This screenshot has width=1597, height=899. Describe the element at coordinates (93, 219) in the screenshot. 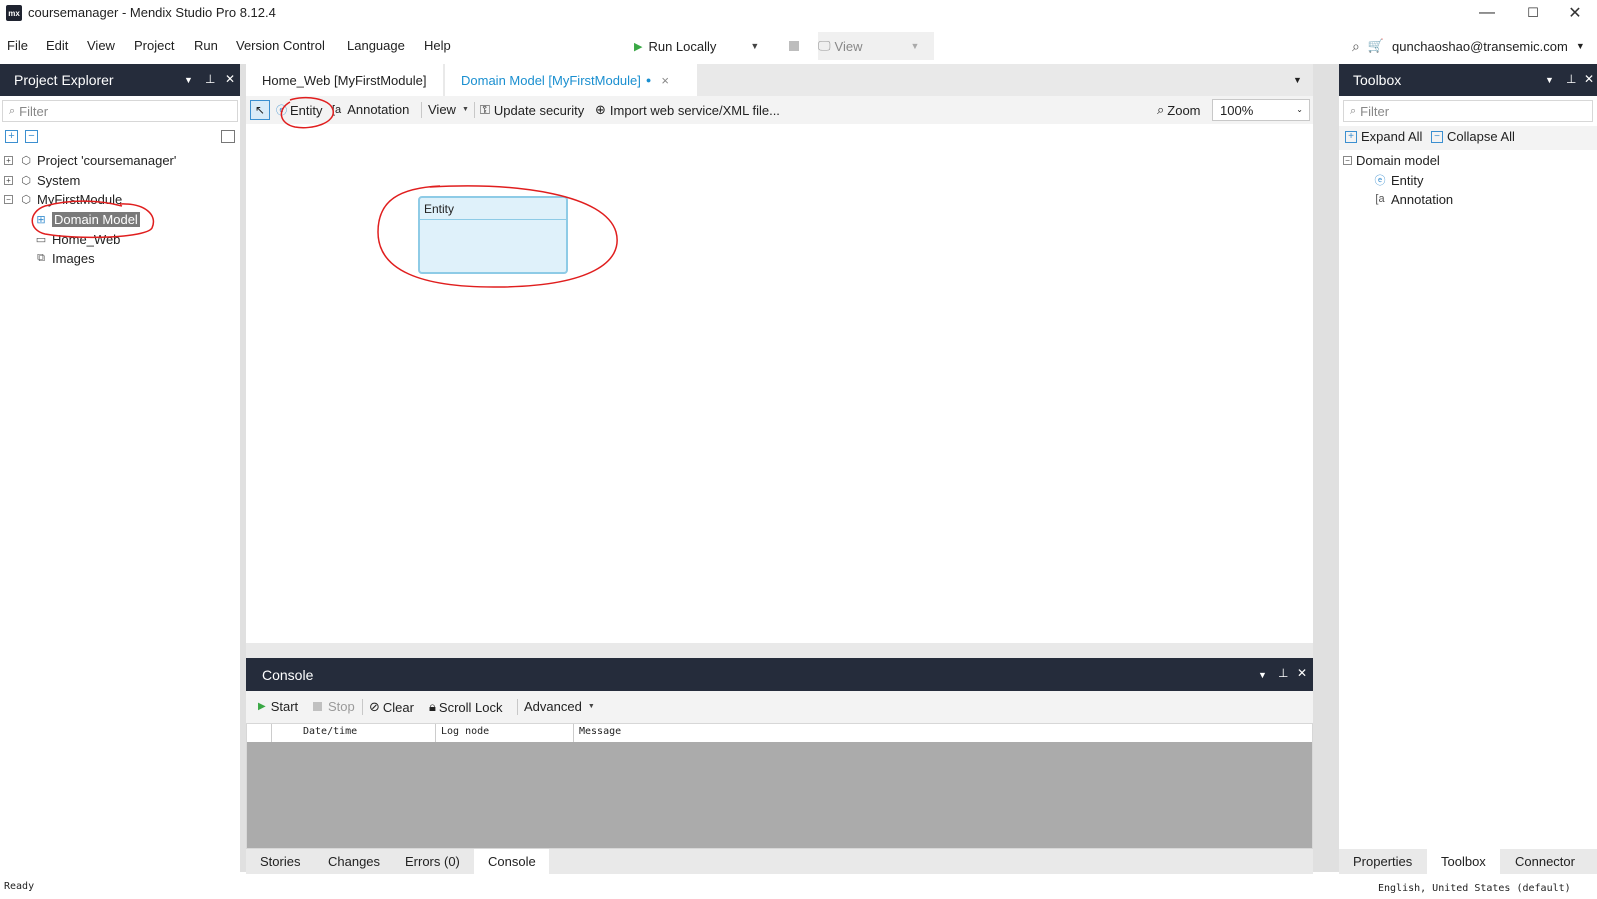

I see `highlight-loop-domain-model` at that location.